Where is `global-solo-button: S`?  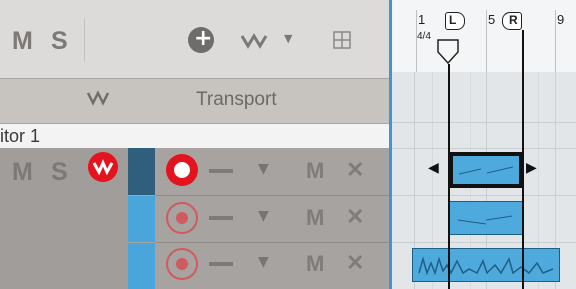 global-solo-button: S is located at coordinates (59, 41).